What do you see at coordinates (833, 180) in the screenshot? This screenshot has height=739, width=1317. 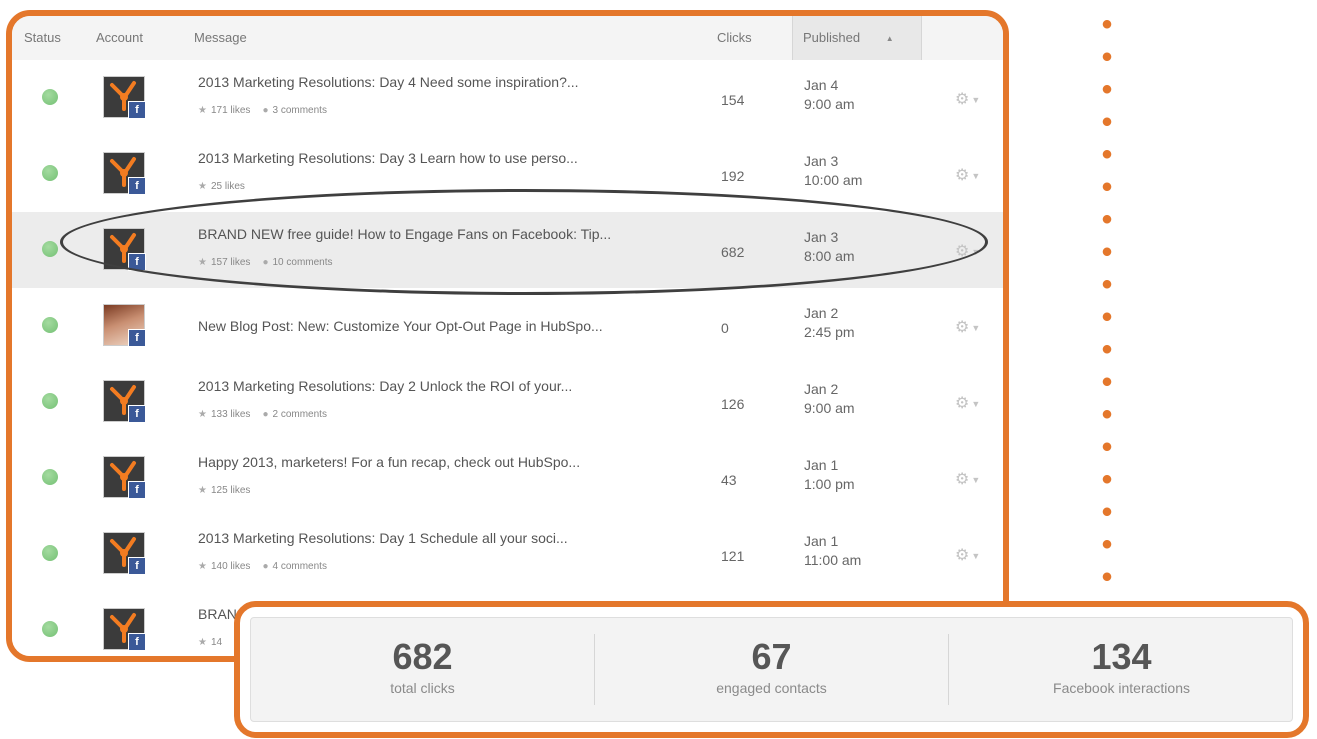 I see `published-time: 10:00 am` at bounding box center [833, 180].